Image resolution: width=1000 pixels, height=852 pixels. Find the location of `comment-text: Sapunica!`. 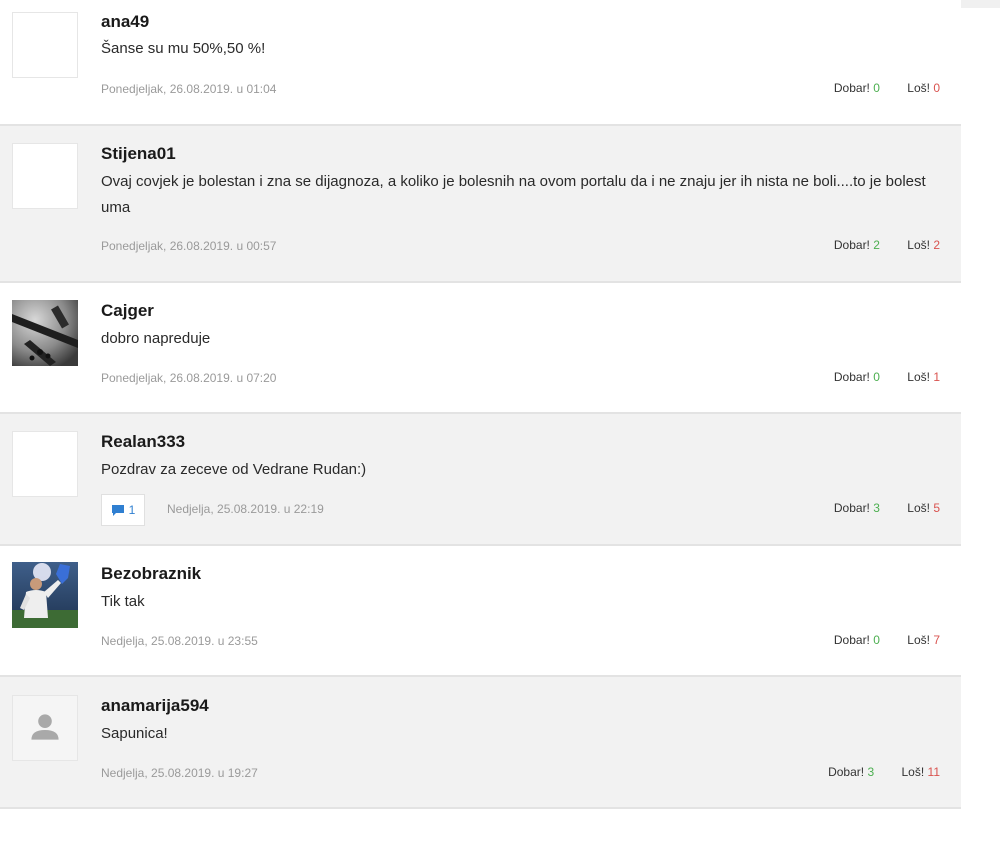

comment-text: Sapunica! is located at coordinates (134, 733).